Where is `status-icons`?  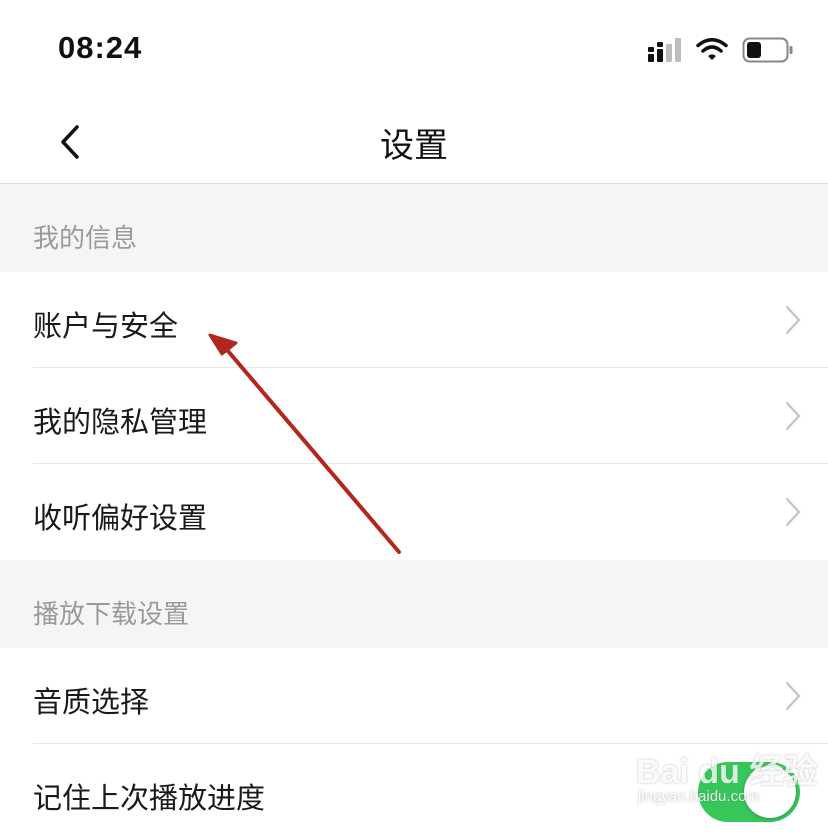
status-icons is located at coordinates (721, 50).